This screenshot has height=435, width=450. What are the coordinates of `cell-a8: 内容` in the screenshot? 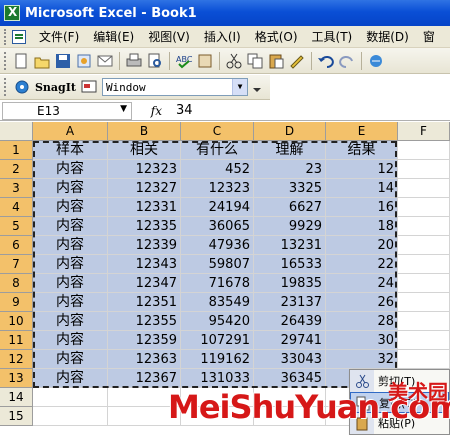 It's located at (70, 283).